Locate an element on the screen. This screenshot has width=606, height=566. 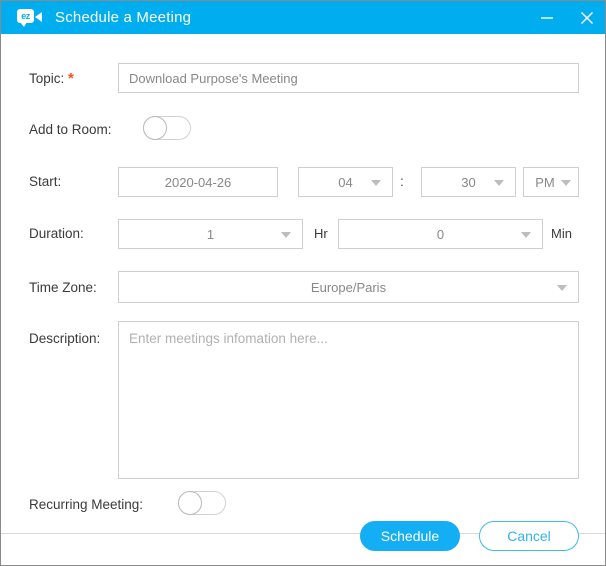
topic-input-value: Download Purpose's Meeting is located at coordinates (213, 78).